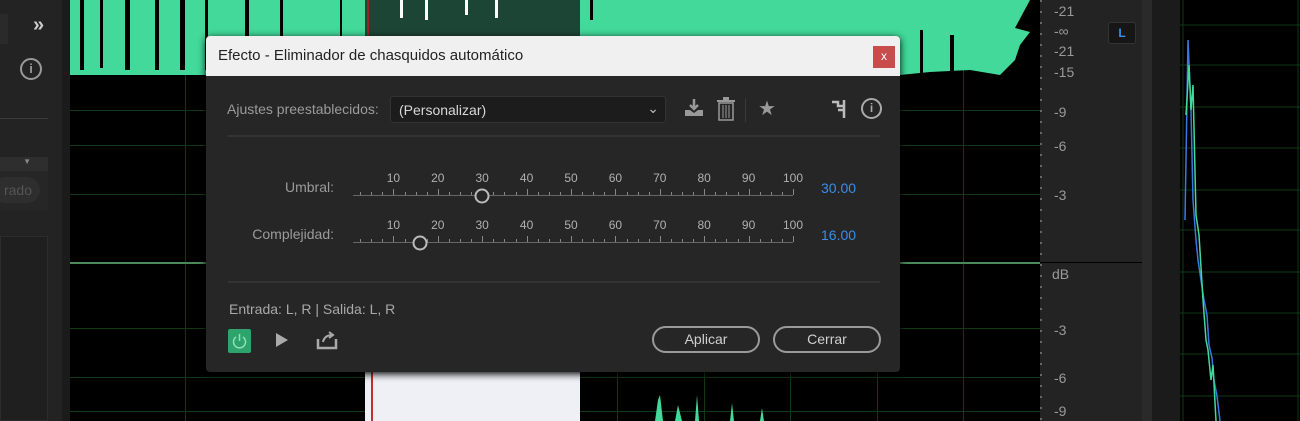  I want to click on spectrum-plot, so click(1240, 210).